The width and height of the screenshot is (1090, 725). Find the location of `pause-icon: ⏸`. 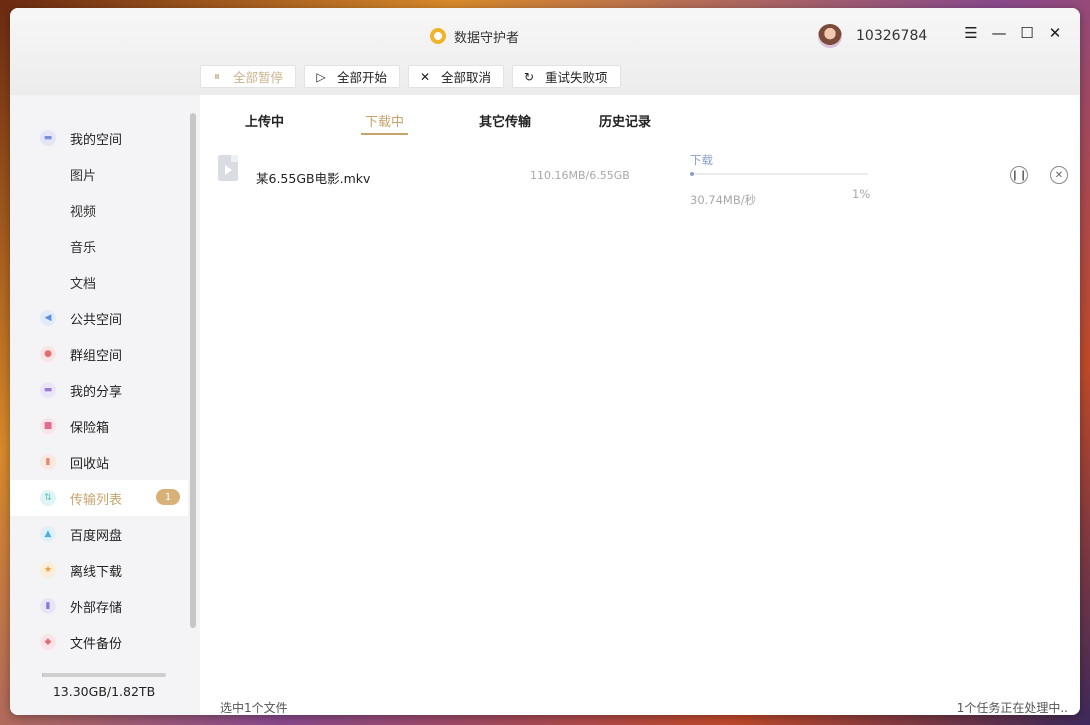

pause-icon: ⏸ is located at coordinates (216, 76).